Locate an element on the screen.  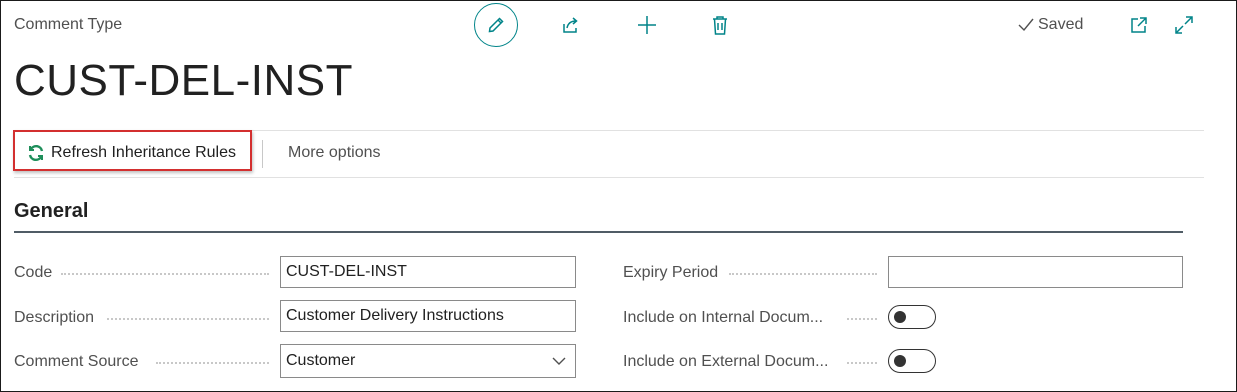
include-external-leader-dots is located at coordinates (862, 362).